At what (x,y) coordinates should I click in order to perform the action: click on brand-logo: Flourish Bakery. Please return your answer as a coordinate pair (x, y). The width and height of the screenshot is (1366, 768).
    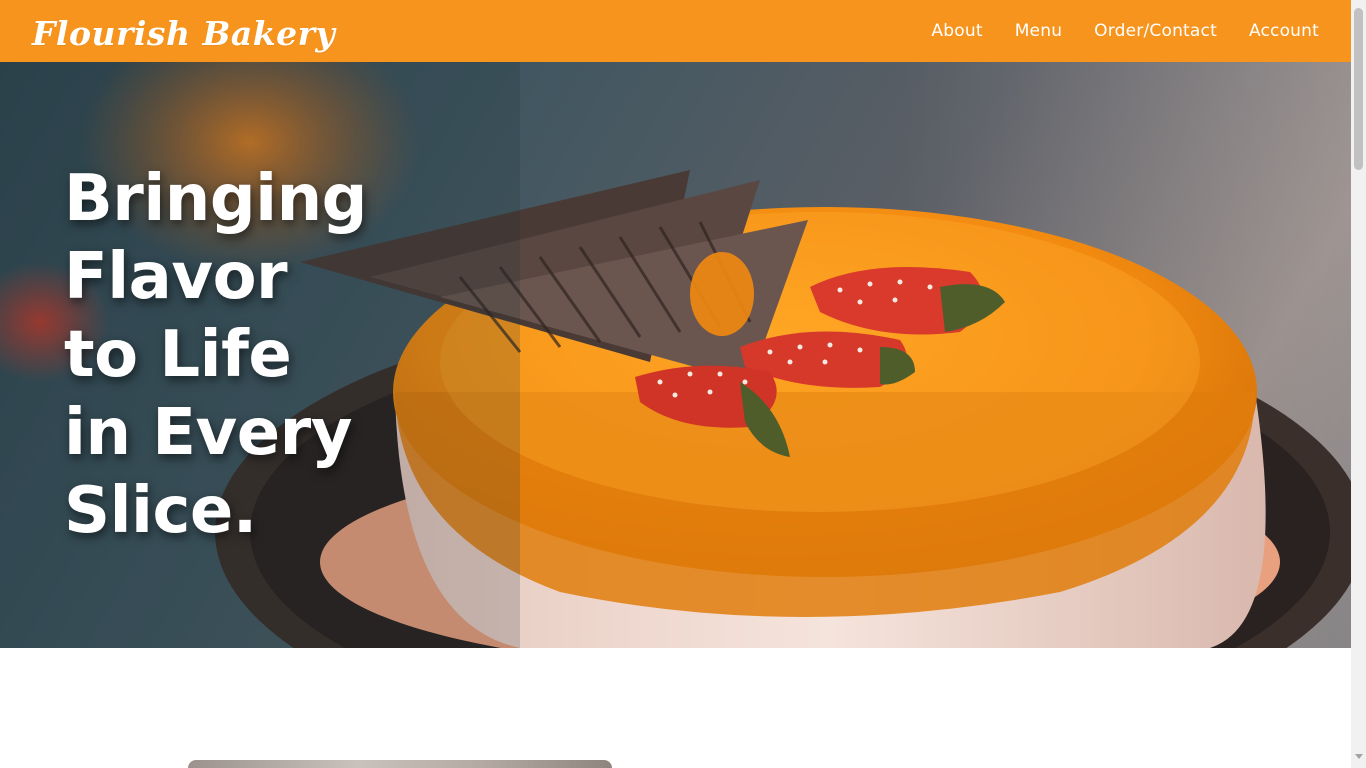
    Looking at the image, I should click on (183, 33).